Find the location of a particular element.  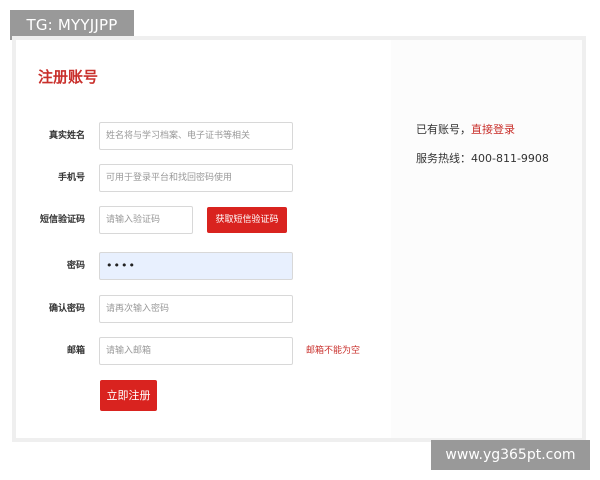

sms-code-label: 短信验证码 is located at coordinates (62, 220).